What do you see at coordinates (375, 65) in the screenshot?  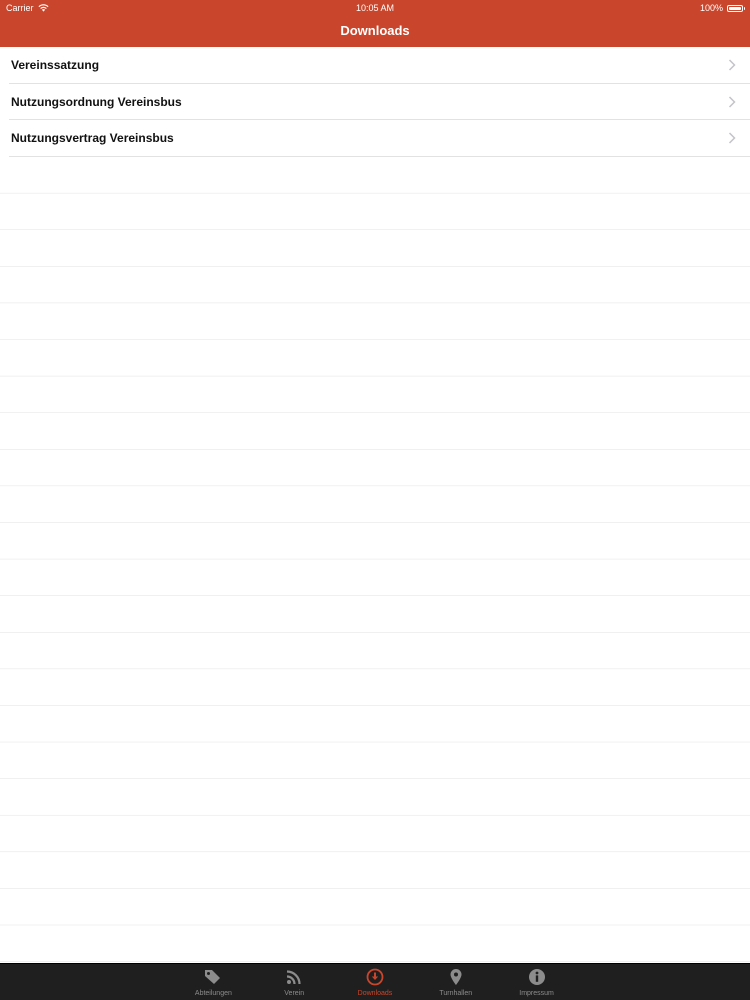 I see `list-item-vereinssatzung: Vereinssatzung` at bounding box center [375, 65].